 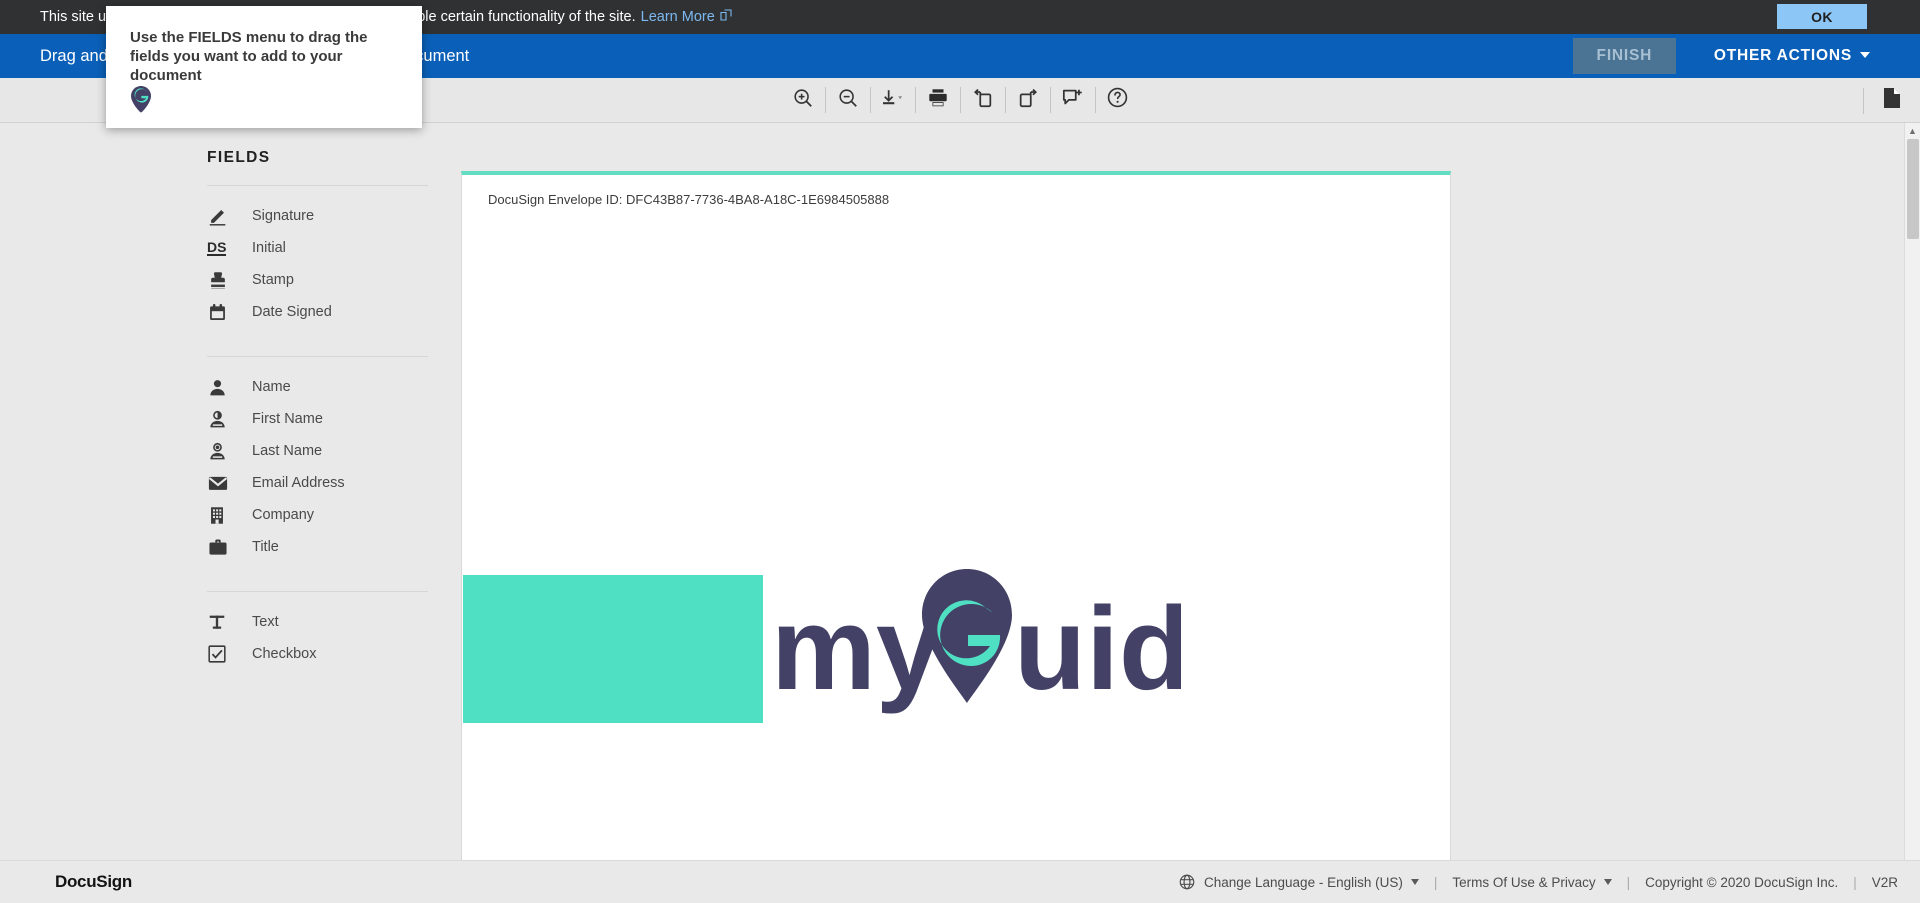 I want to click on help-icon, so click(x=1117, y=100).